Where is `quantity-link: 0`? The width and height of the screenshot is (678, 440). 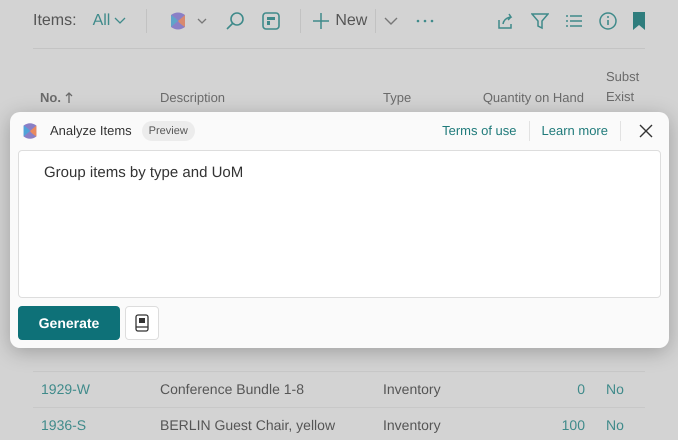
quantity-link: 0 is located at coordinates (529, 389).